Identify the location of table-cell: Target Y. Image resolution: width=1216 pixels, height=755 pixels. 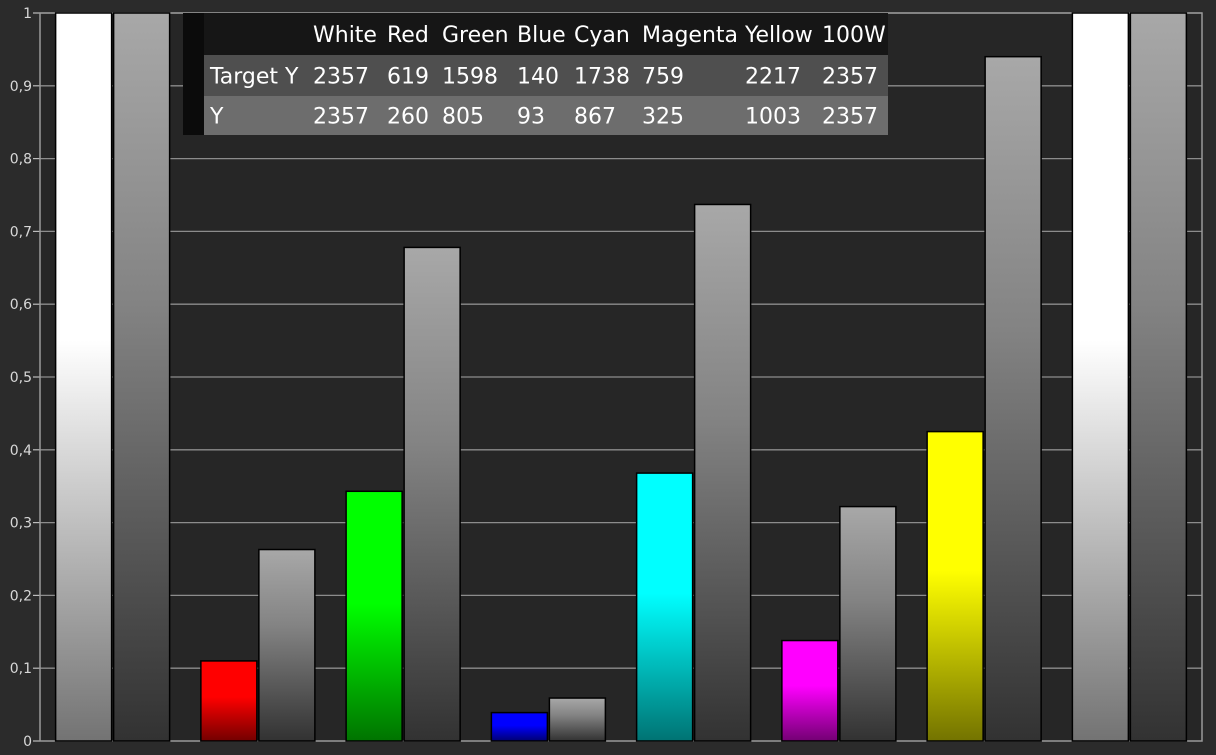
(254, 77).